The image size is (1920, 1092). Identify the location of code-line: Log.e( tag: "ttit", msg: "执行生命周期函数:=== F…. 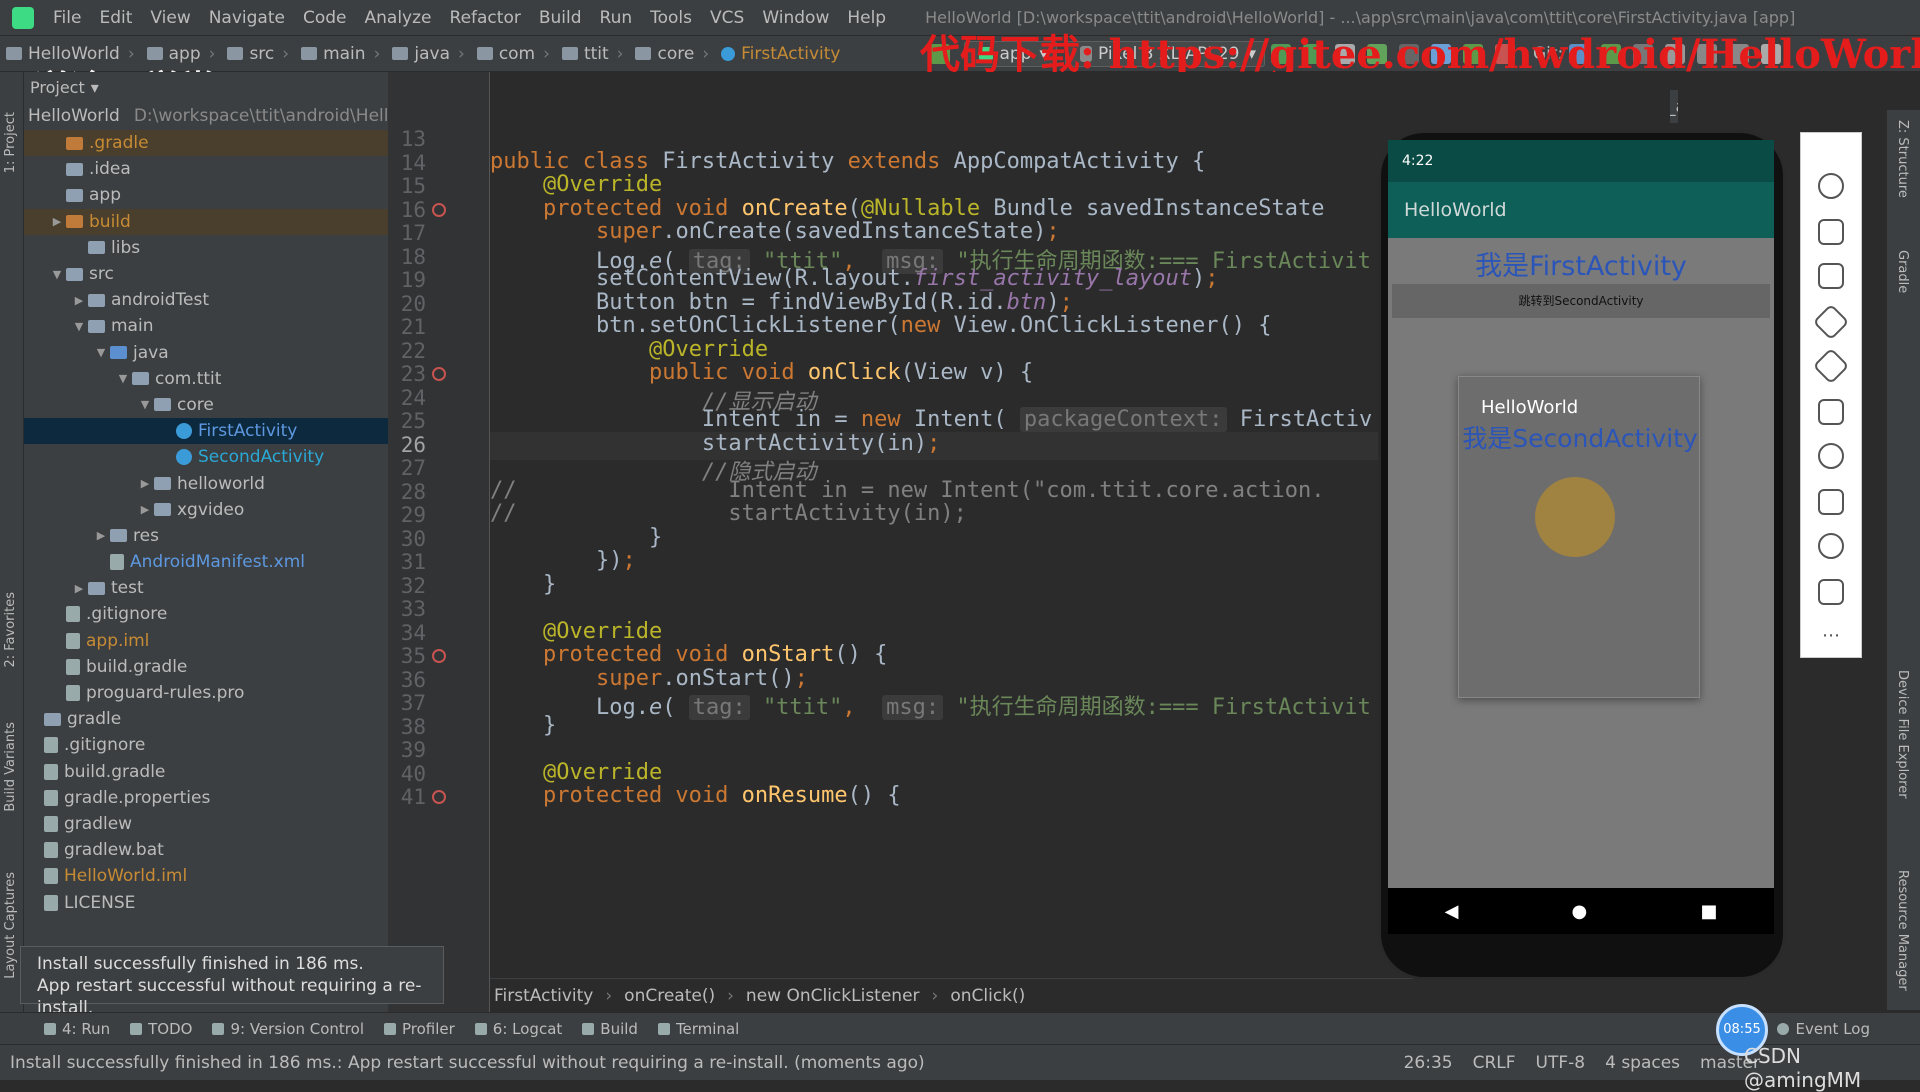
(930, 705).